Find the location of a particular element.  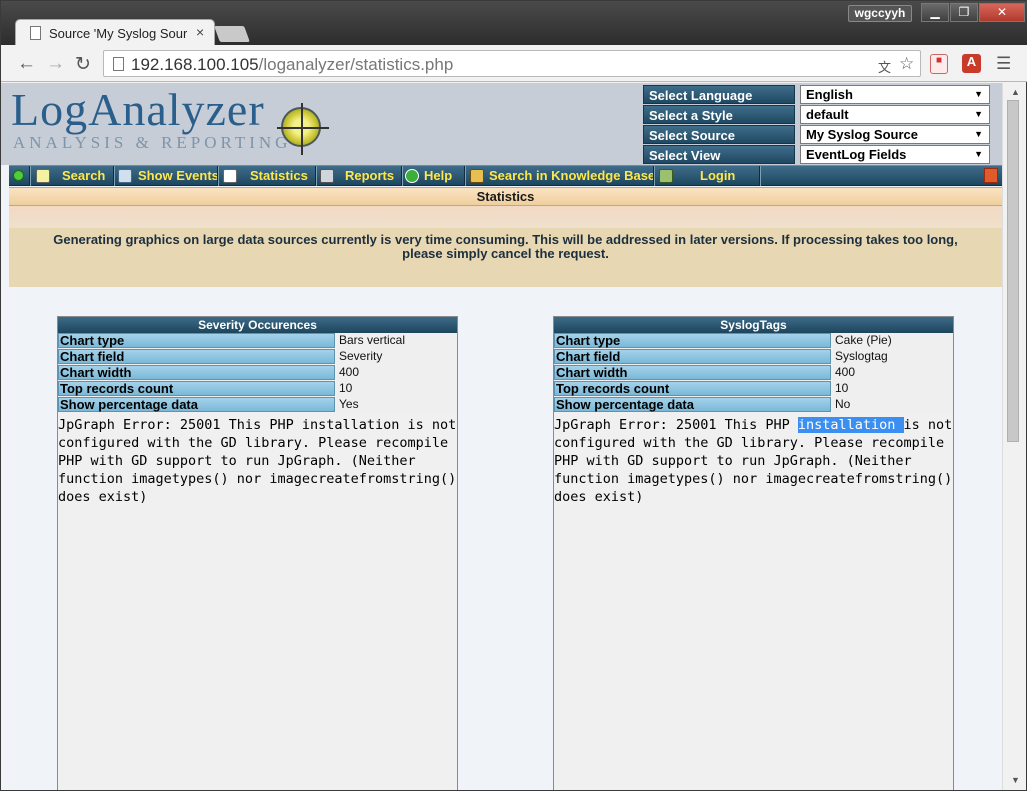

property-value: 400 is located at coordinates (397, 373).